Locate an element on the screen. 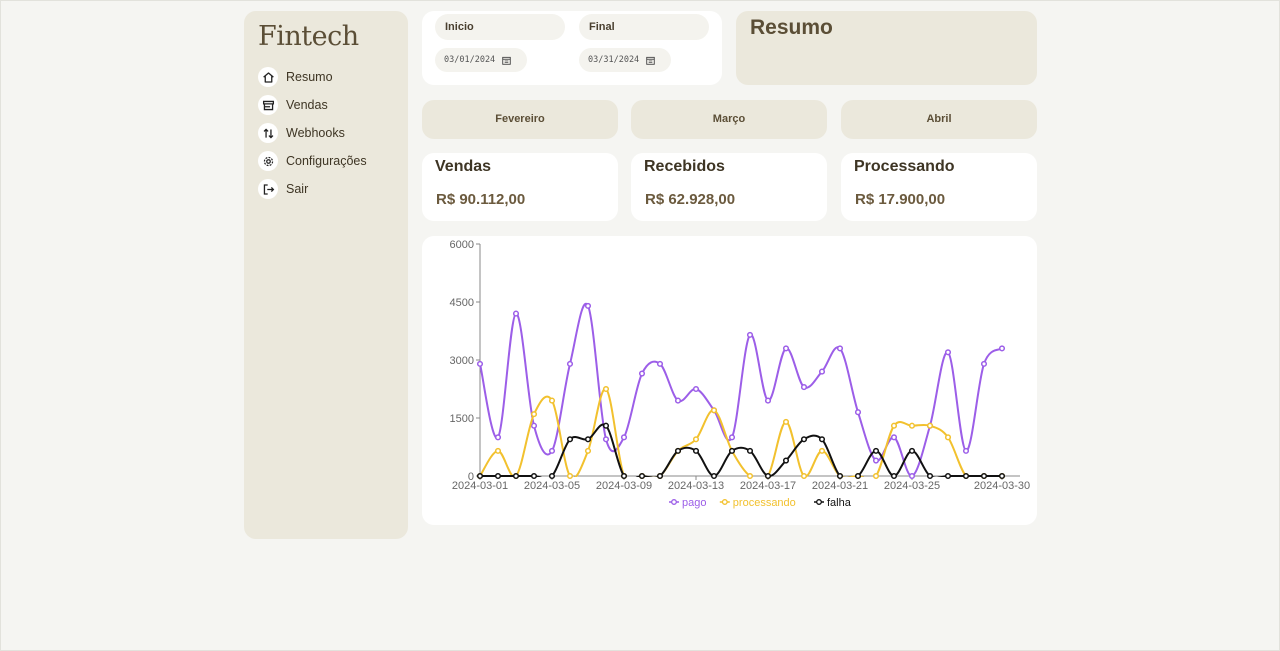 The image size is (1280, 651). page-header: Resumo is located at coordinates (886, 48).